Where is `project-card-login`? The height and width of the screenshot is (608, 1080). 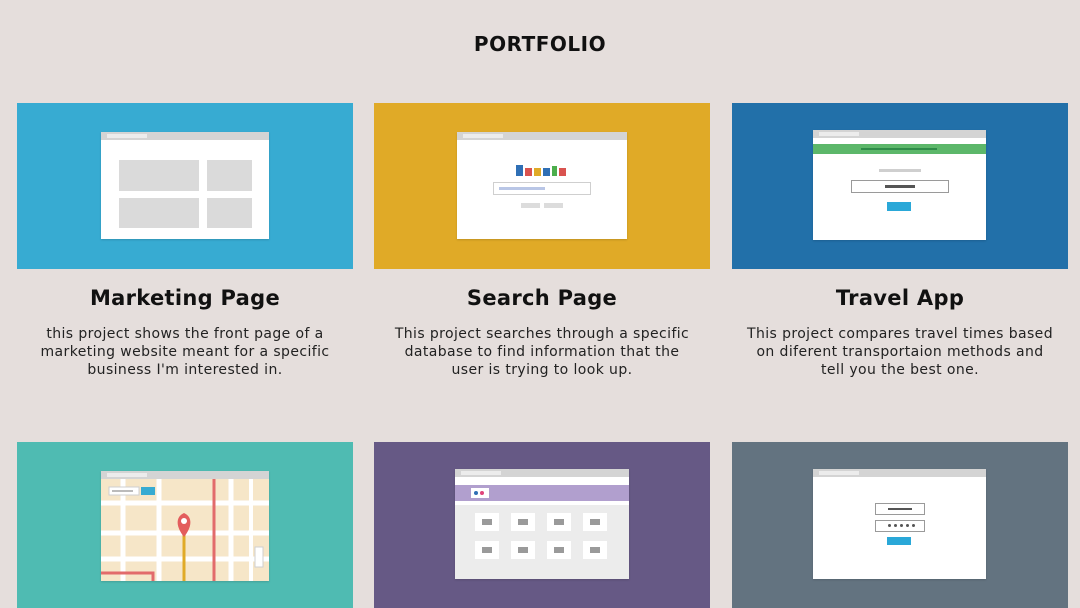
project-card-login is located at coordinates (900, 525).